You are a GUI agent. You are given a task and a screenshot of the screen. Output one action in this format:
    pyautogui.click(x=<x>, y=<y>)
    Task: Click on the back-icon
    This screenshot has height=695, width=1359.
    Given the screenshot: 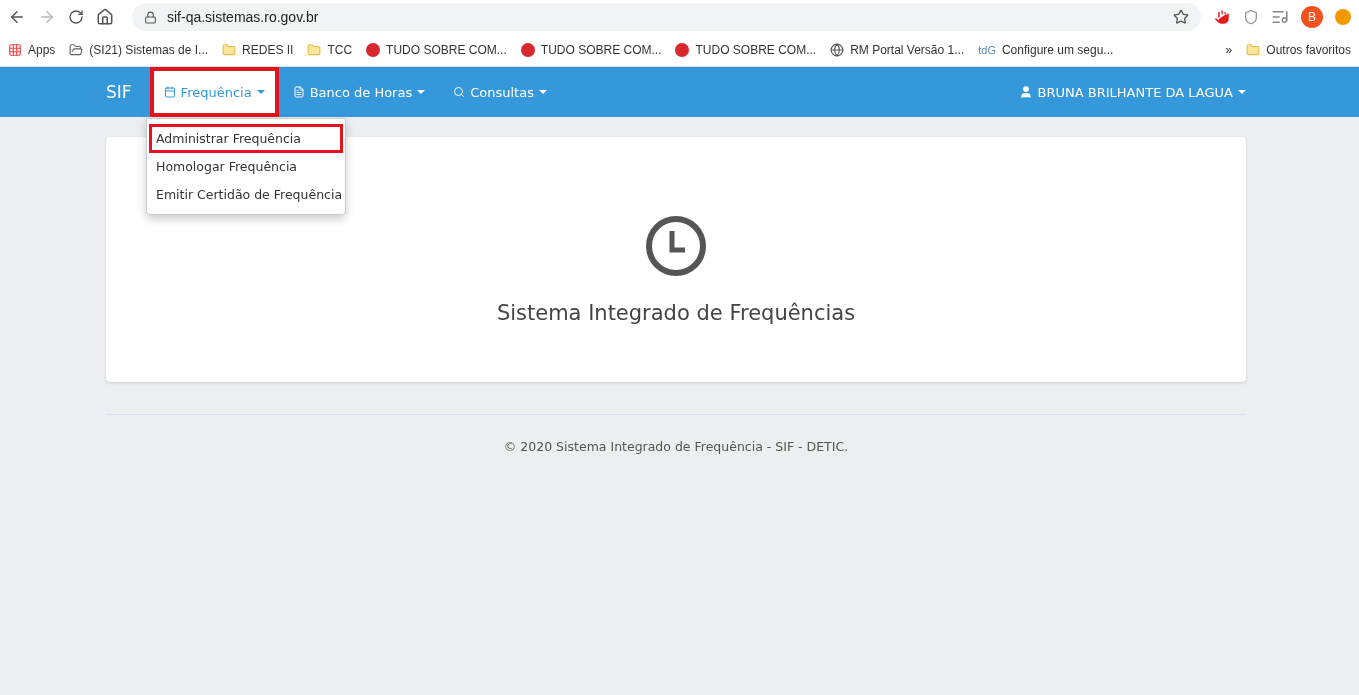 What is the action you would take?
    pyautogui.click(x=17, y=17)
    